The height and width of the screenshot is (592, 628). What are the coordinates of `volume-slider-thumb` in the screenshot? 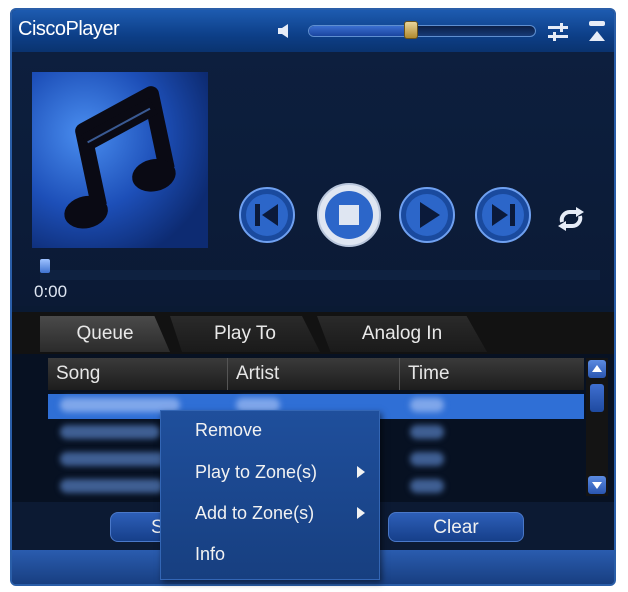 It's located at (410, 30).